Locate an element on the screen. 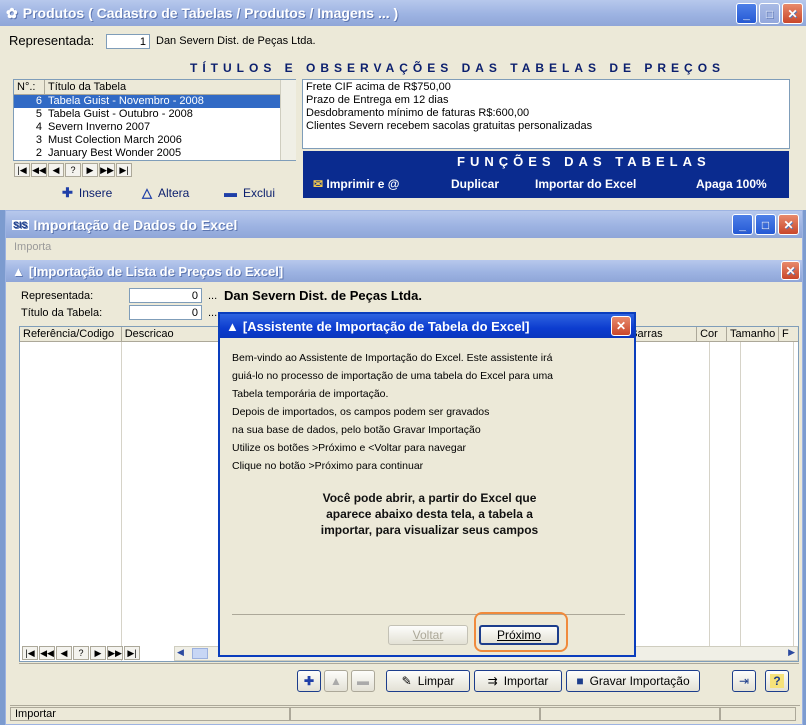 The height and width of the screenshot is (725, 806). table-row: 4 Severn Inverno 2007 is located at coordinates (154, 127).